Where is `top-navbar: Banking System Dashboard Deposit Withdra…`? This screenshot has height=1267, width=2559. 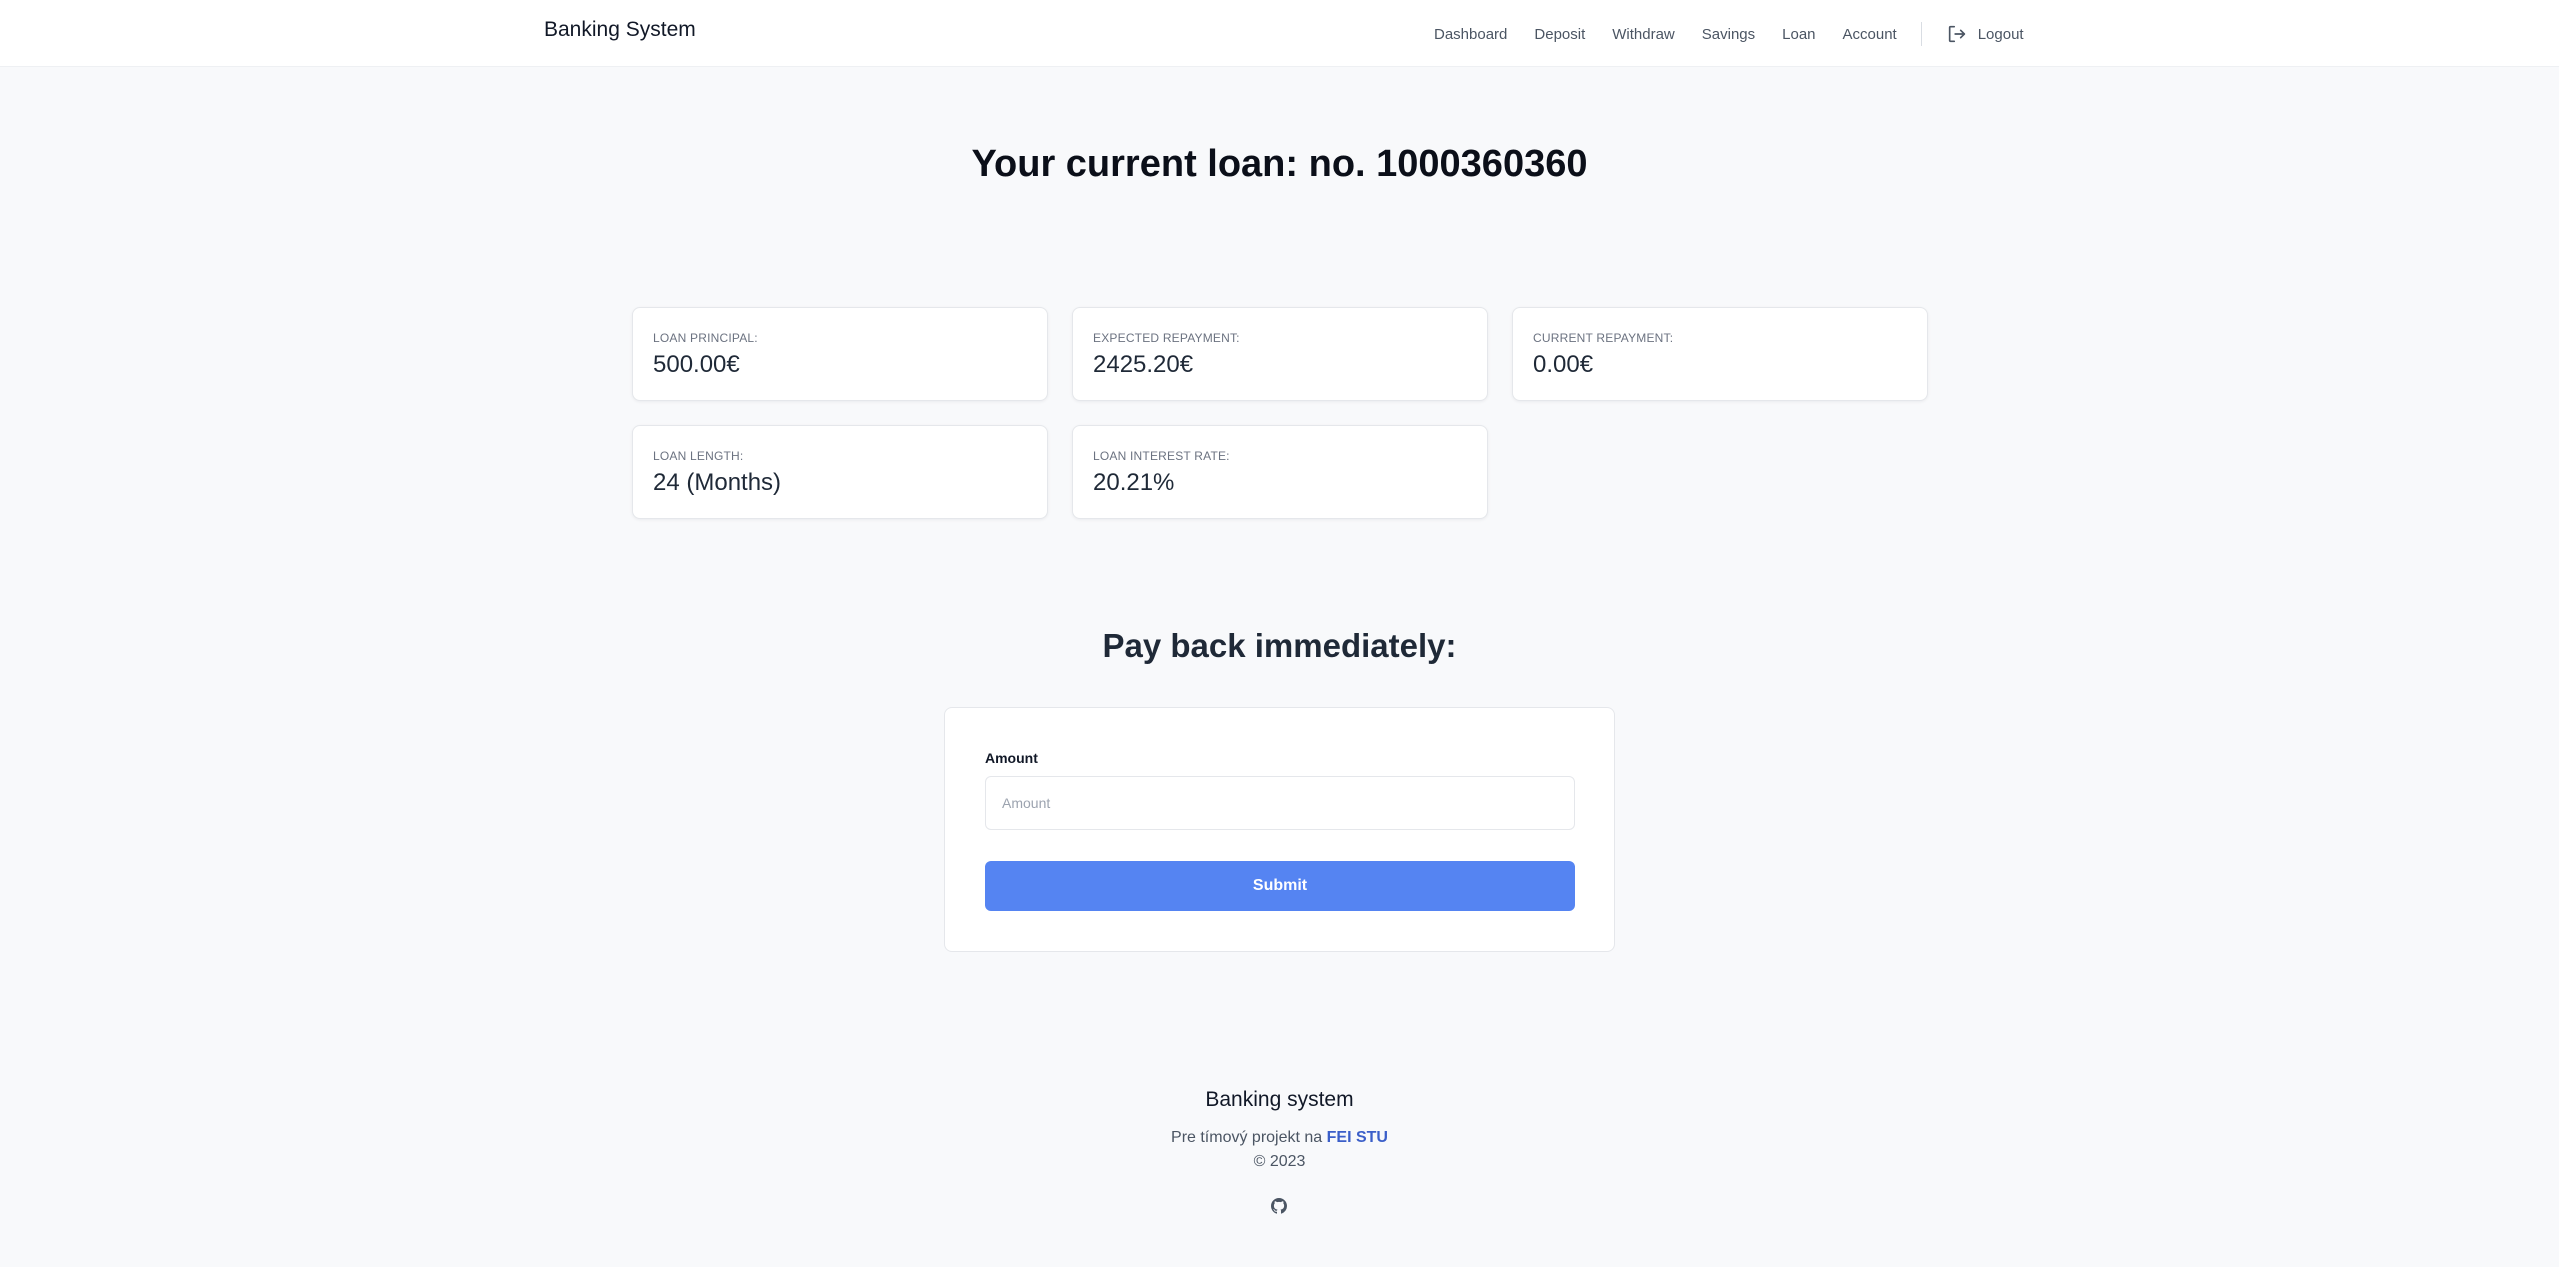 top-navbar: Banking System Dashboard Deposit Withdra… is located at coordinates (1279, 33).